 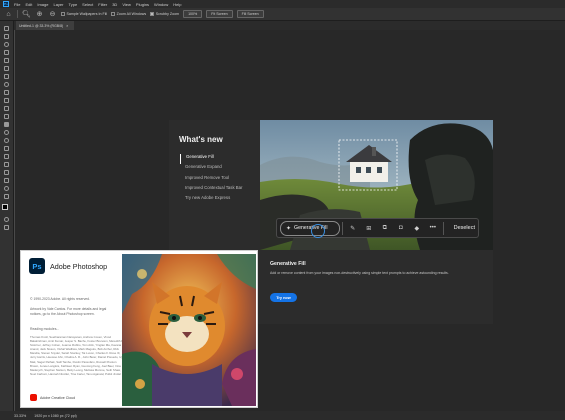 What do you see at coordinates (6, 124) in the screenshot?
I see `gradient-tool-icon` at bounding box center [6, 124].